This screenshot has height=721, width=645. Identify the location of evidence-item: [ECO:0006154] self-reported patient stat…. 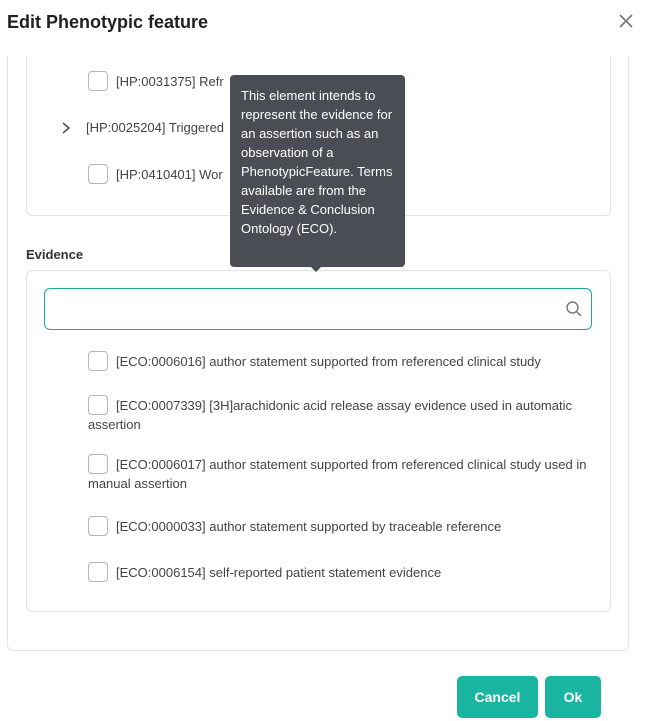
(338, 572).